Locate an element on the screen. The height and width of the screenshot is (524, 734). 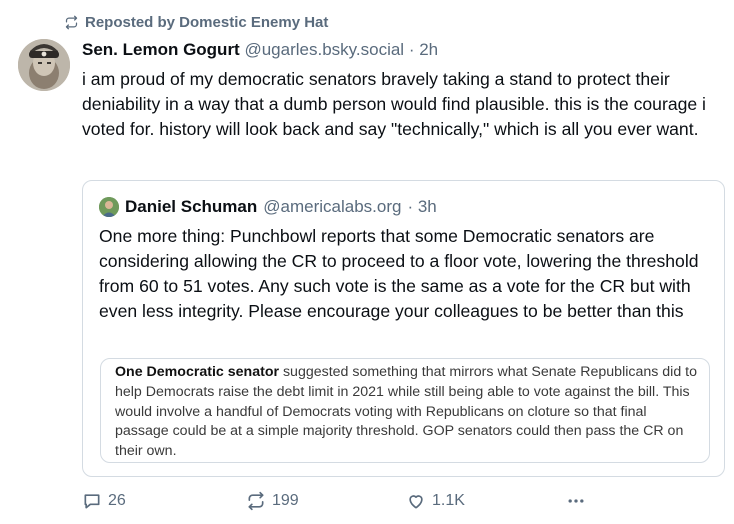
repost-label: Reposted by Domestic Enemy Hat is located at coordinates (207, 22).